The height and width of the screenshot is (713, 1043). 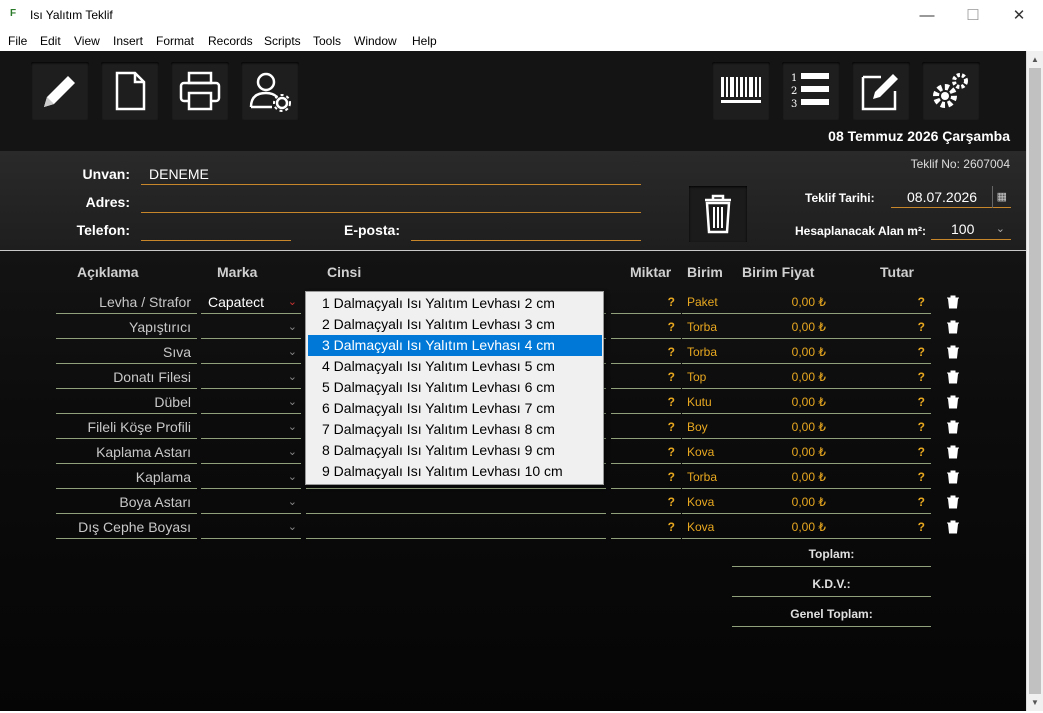 I want to click on scrollbar-thumb, so click(x=1035, y=381).